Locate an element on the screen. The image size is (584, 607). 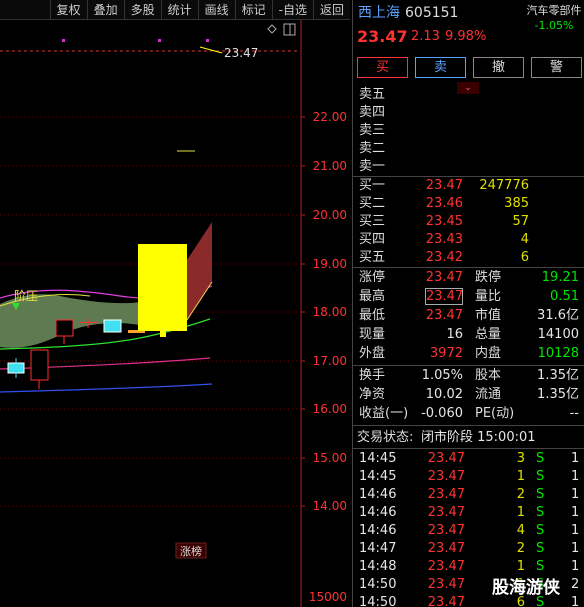
watermark: 股海游侠 is located at coordinates (526, 588).